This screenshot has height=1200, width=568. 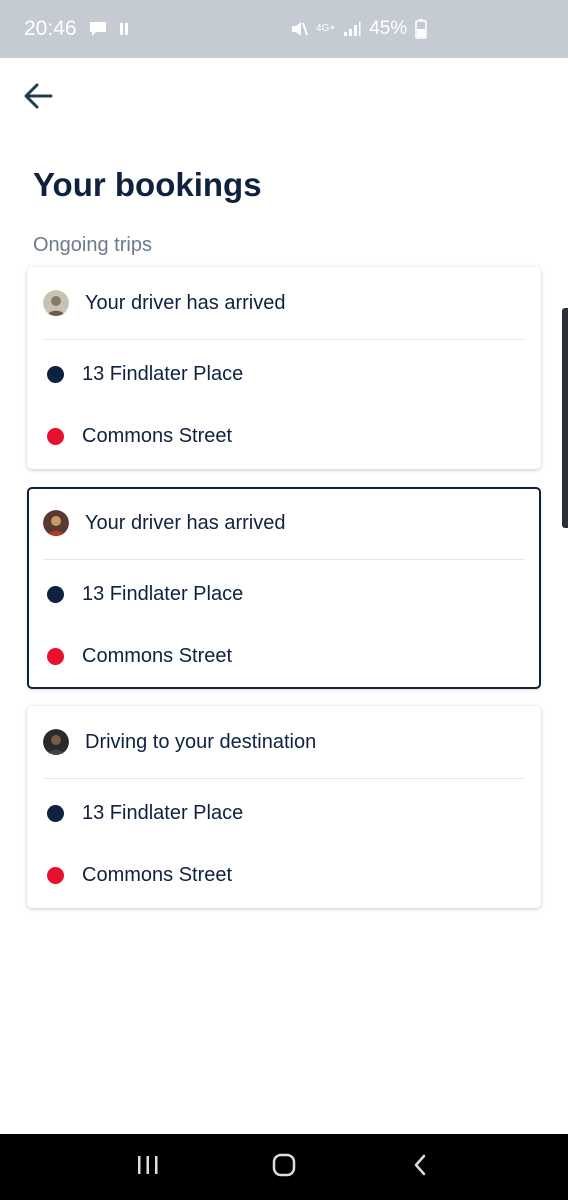 I want to click on status-time: 20:46, so click(x=50, y=28).